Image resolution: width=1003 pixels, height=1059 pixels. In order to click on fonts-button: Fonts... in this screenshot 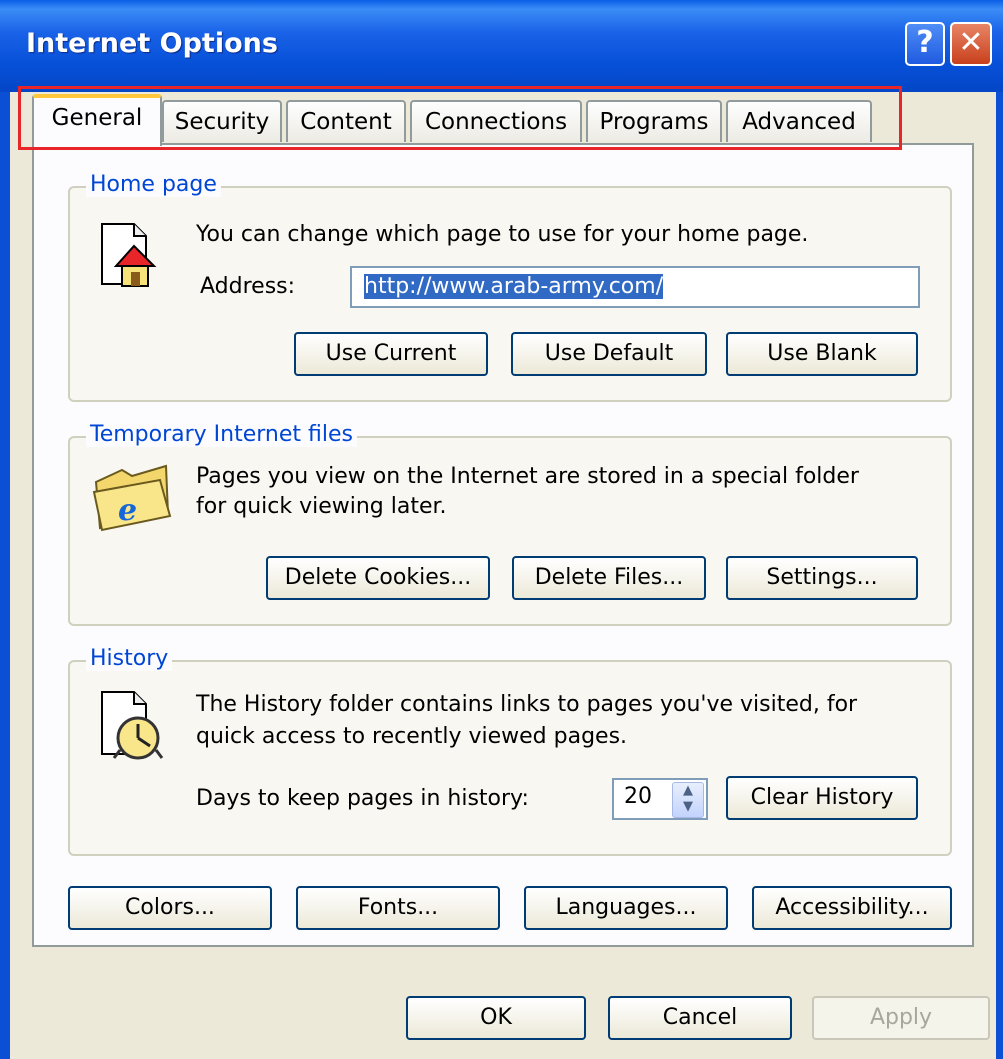, I will do `click(398, 908)`.